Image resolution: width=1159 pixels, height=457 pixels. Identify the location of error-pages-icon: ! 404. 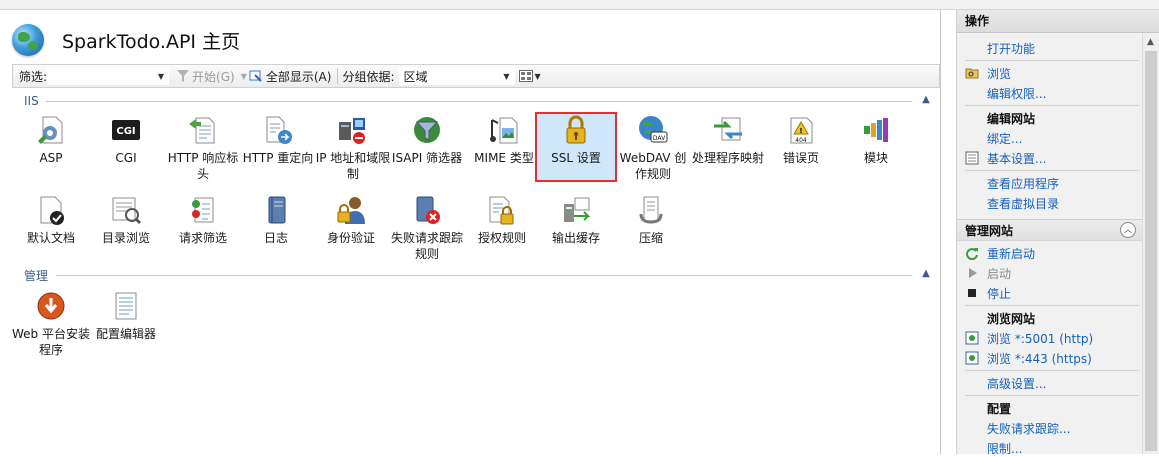
(801, 130).